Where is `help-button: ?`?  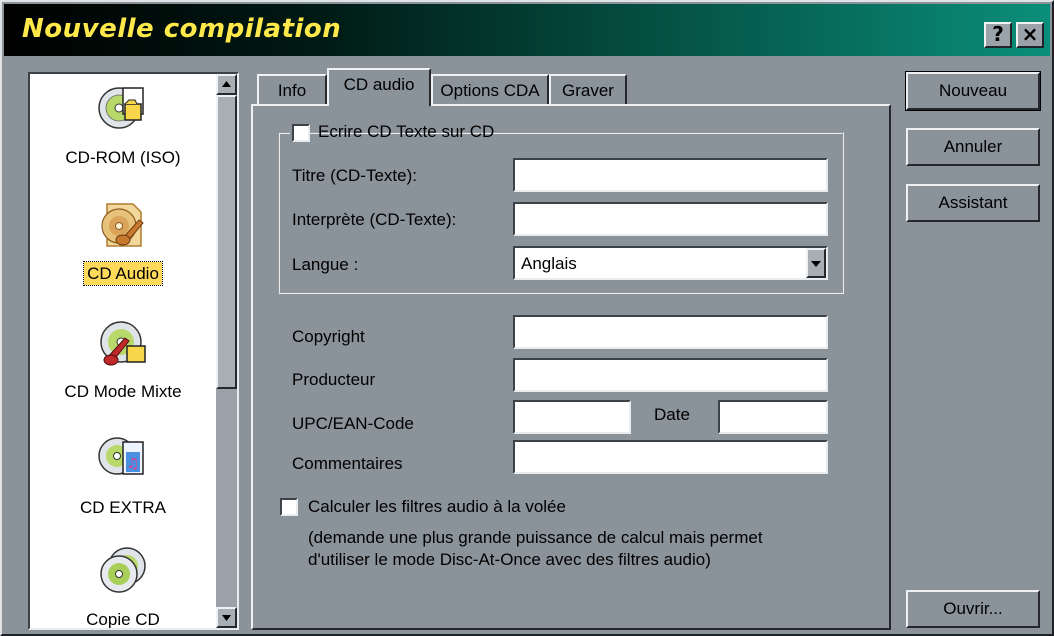 help-button: ? is located at coordinates (998, 35).